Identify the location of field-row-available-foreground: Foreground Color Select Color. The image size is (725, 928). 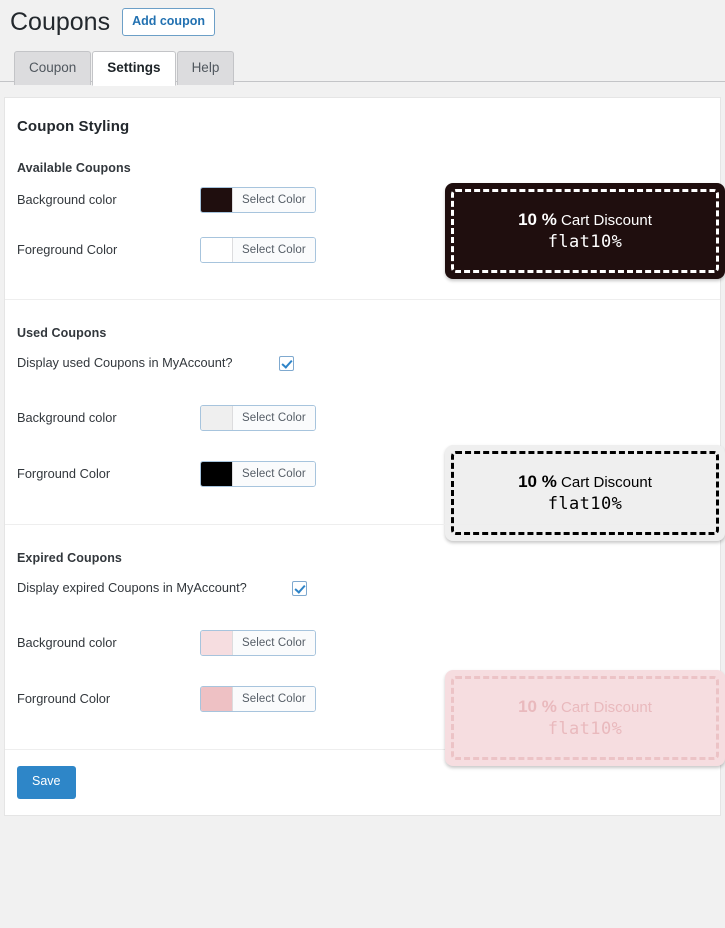
(362, 250).